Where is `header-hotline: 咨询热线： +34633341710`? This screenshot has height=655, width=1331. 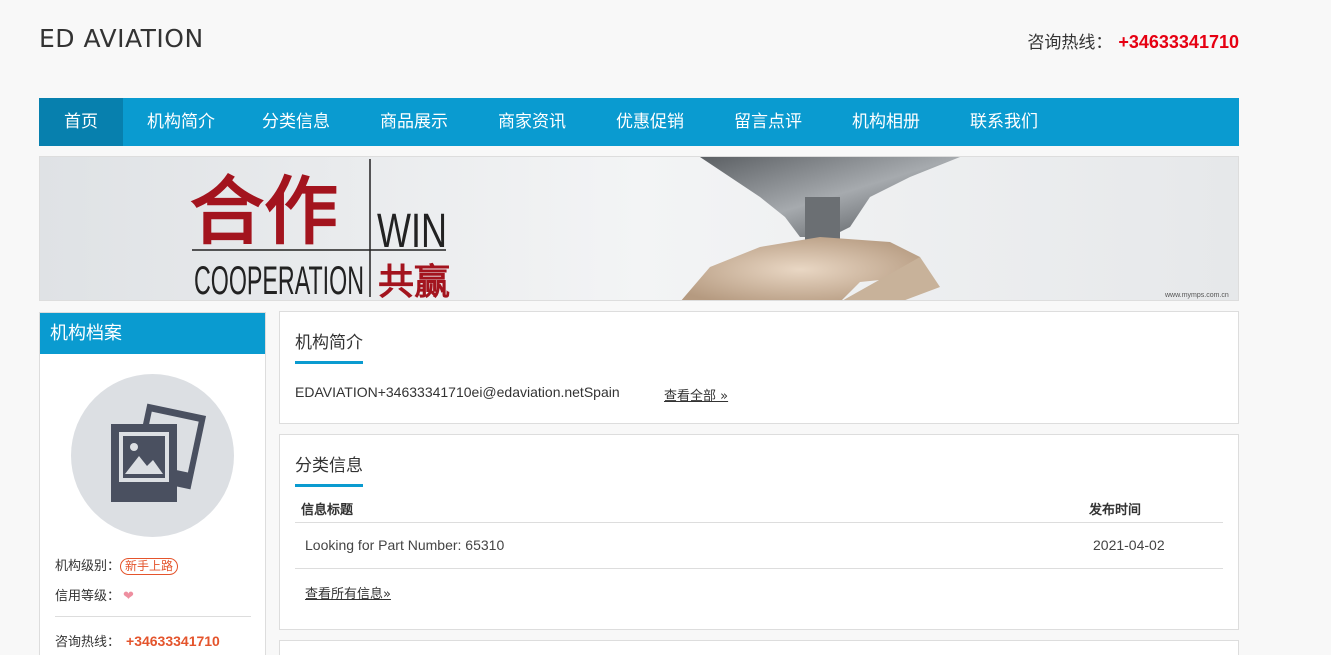 header-hotline: 咨询热线： +34633341710 is located at coordinates (1133, 40).